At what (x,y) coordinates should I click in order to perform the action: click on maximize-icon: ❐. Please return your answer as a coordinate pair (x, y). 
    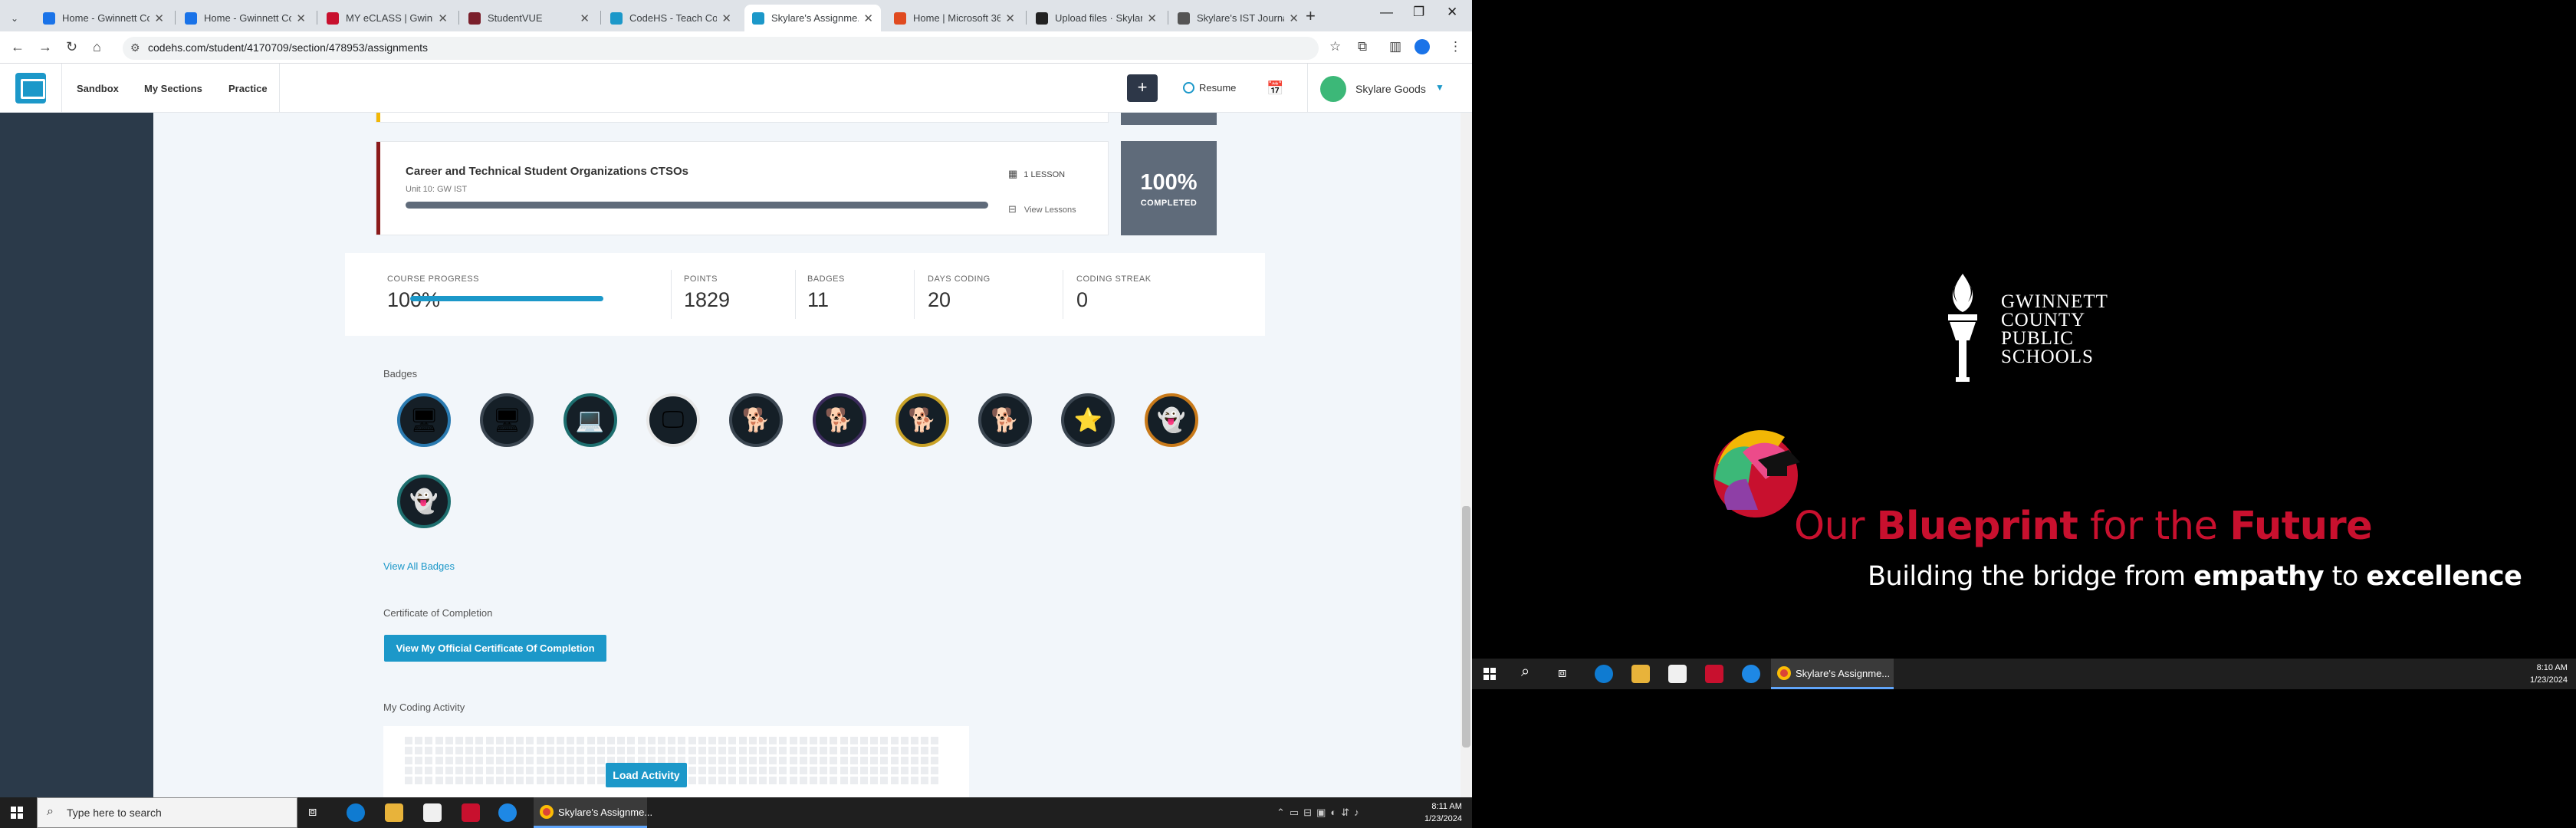
    Looking at the image, I should click on (1418, 13).